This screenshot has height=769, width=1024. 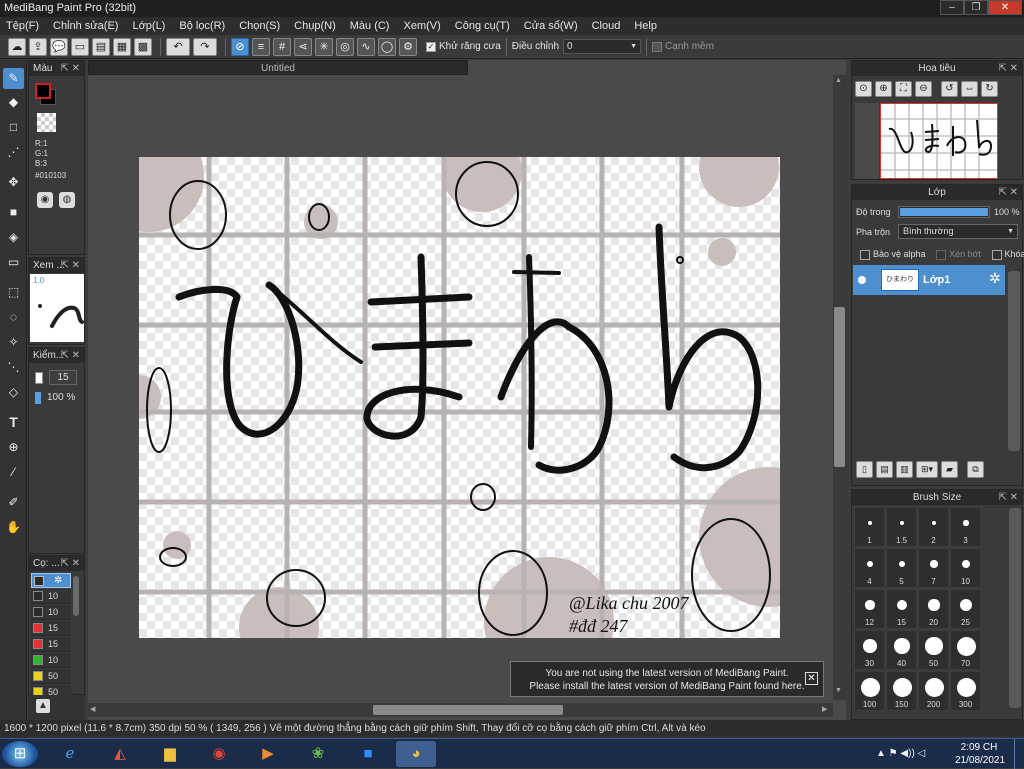 I want to click on menu-filter: Bộ lọc(R), so click(x=202, y=26).